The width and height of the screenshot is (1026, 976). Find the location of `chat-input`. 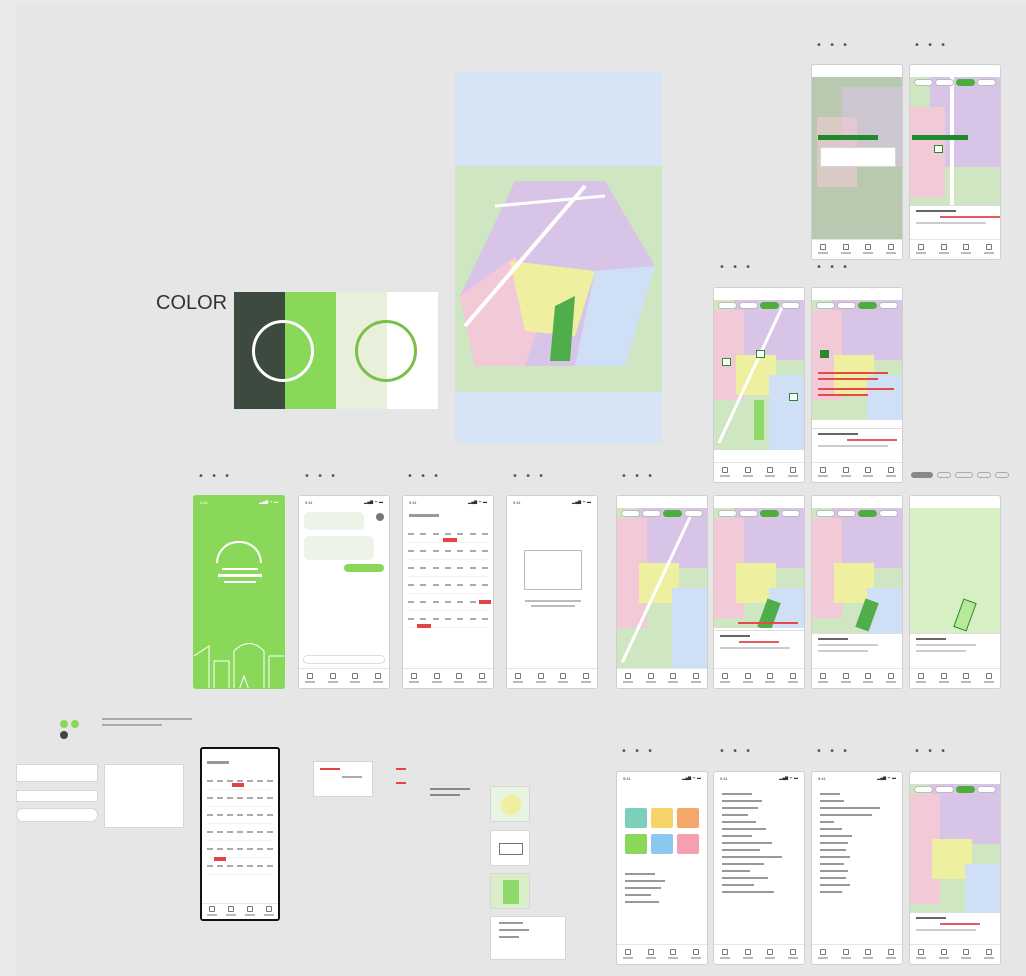

chat-input is located at coordinates (344, 659).